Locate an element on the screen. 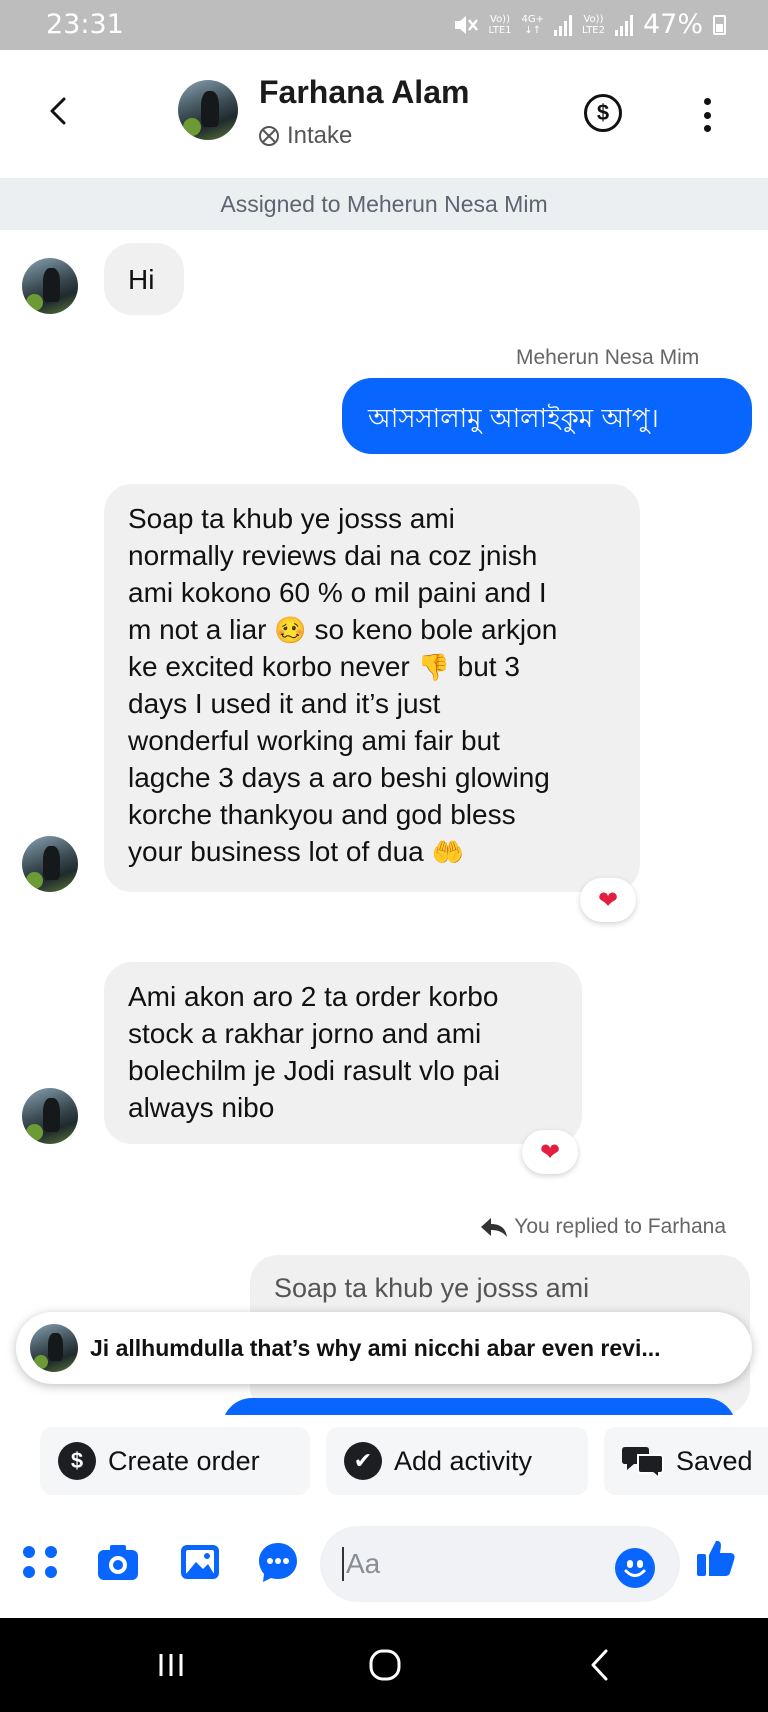  message-line: Soap ta khub ye josss ami is located at coordinates (291, 518).